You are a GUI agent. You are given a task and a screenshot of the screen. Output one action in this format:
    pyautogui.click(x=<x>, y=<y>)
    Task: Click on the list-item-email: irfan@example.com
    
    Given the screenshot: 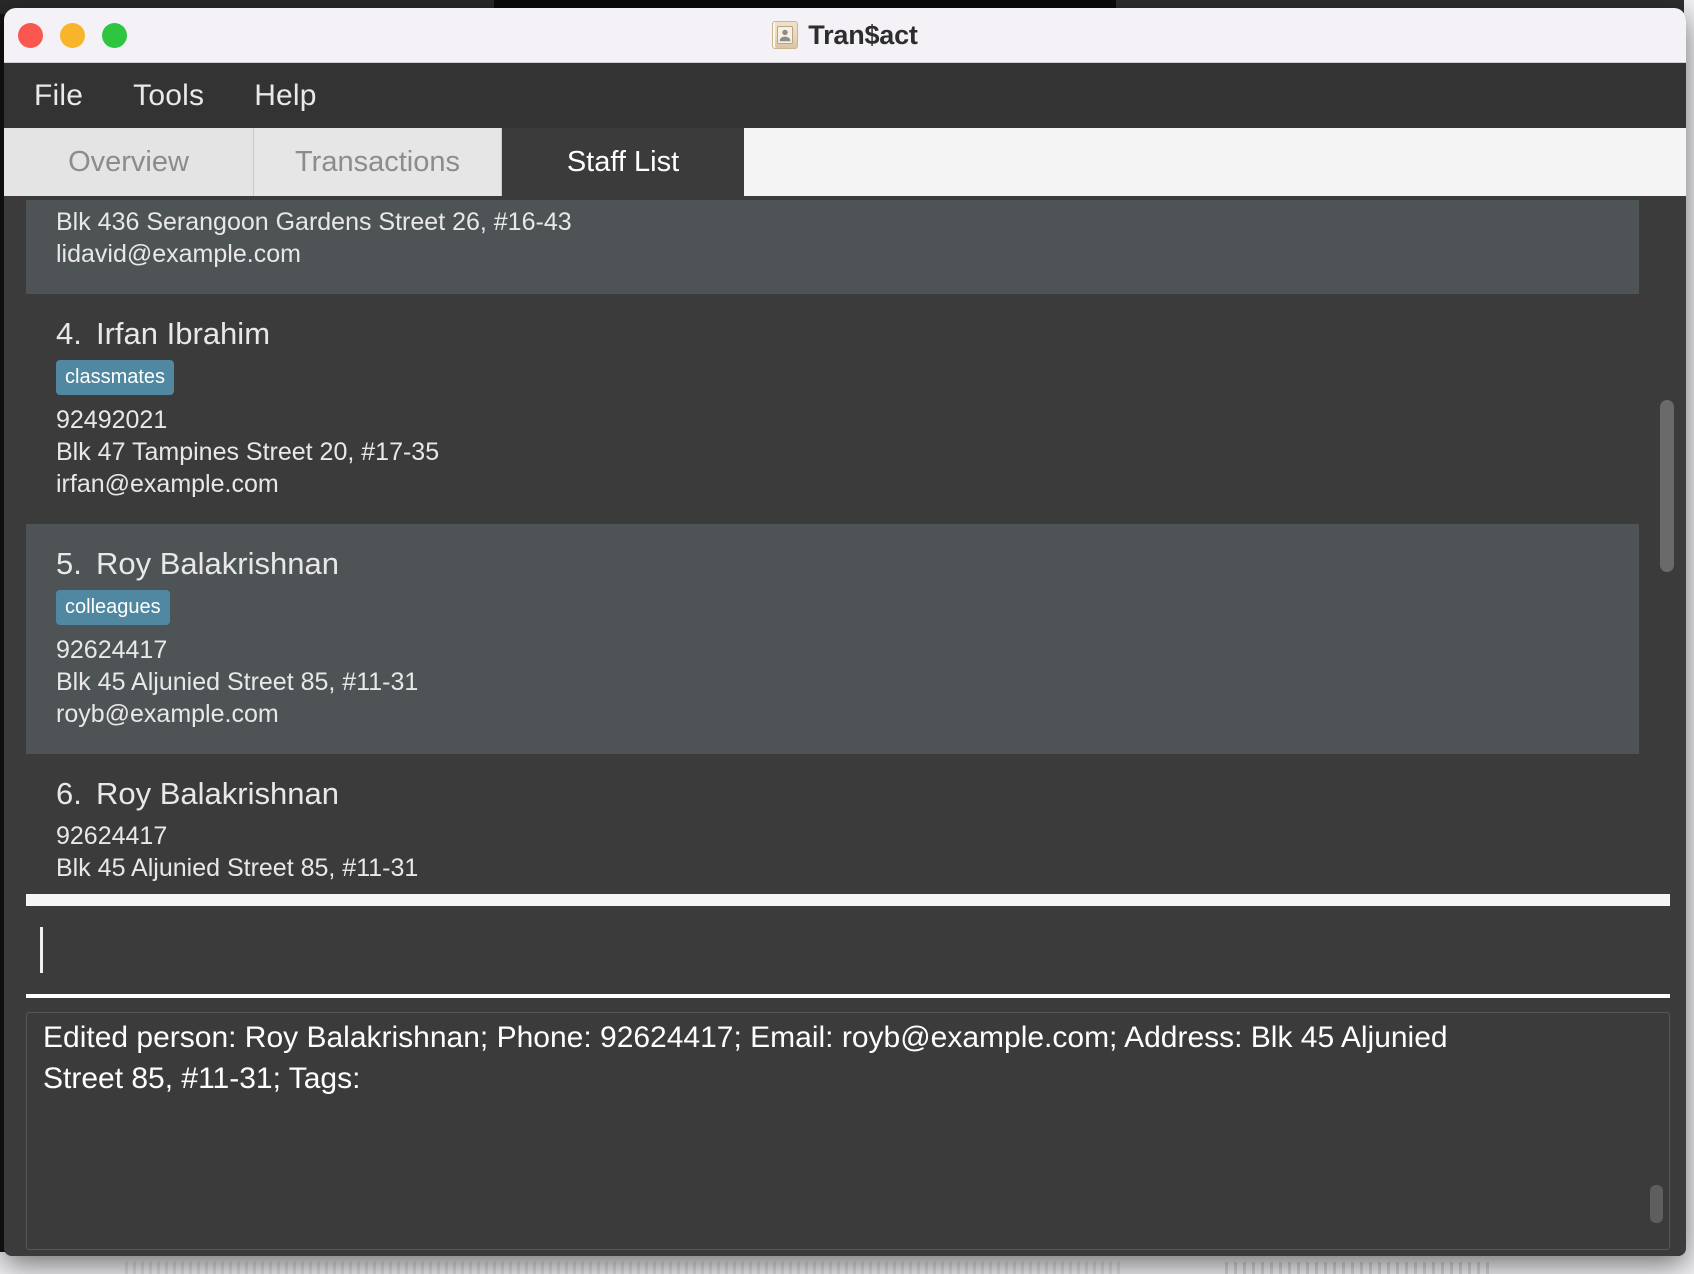 What is the action you would take?
    pyautogui.click(x=167, y=484)
    